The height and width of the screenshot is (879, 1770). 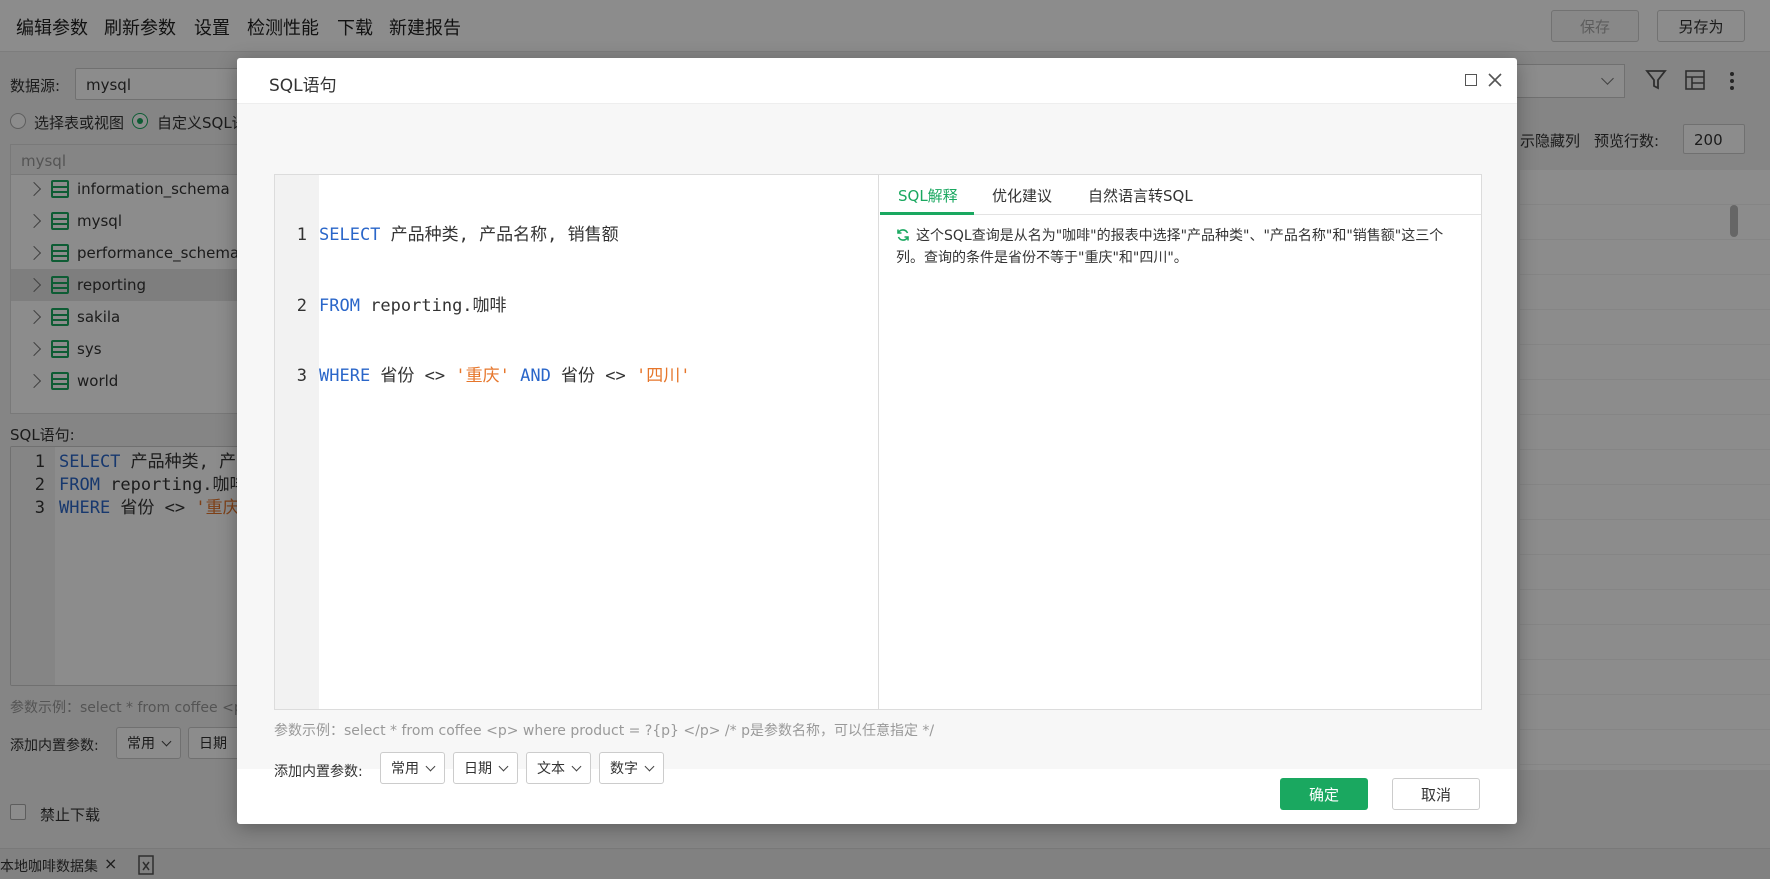 I want to click on line-number: 1, so click(x=301, y=235).